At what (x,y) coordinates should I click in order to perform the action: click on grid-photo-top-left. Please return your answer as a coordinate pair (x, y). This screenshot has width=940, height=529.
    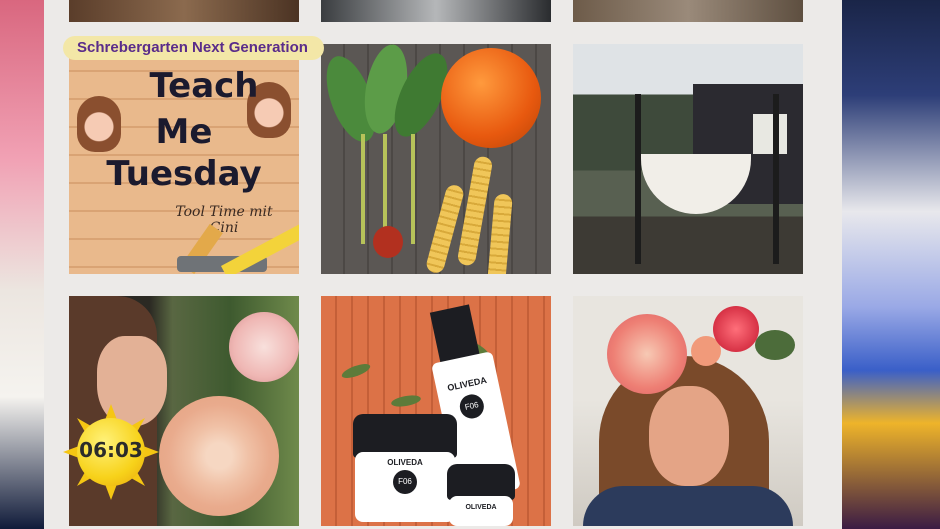
    Looking at the image, I should click on (184, 11).